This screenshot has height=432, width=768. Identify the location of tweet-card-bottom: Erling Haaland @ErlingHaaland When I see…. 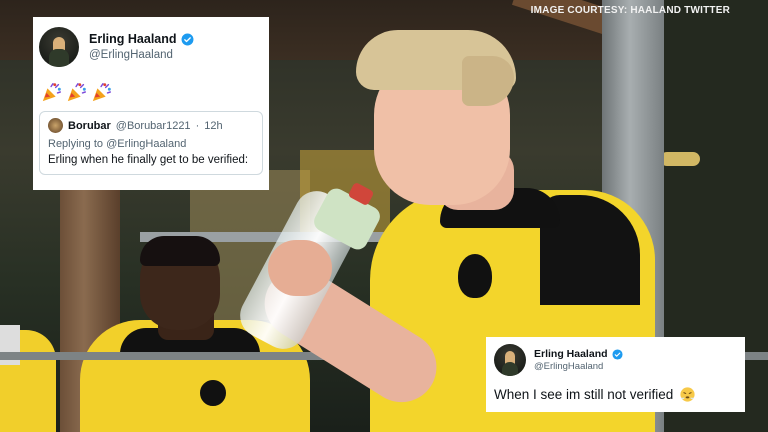
(615, 374).